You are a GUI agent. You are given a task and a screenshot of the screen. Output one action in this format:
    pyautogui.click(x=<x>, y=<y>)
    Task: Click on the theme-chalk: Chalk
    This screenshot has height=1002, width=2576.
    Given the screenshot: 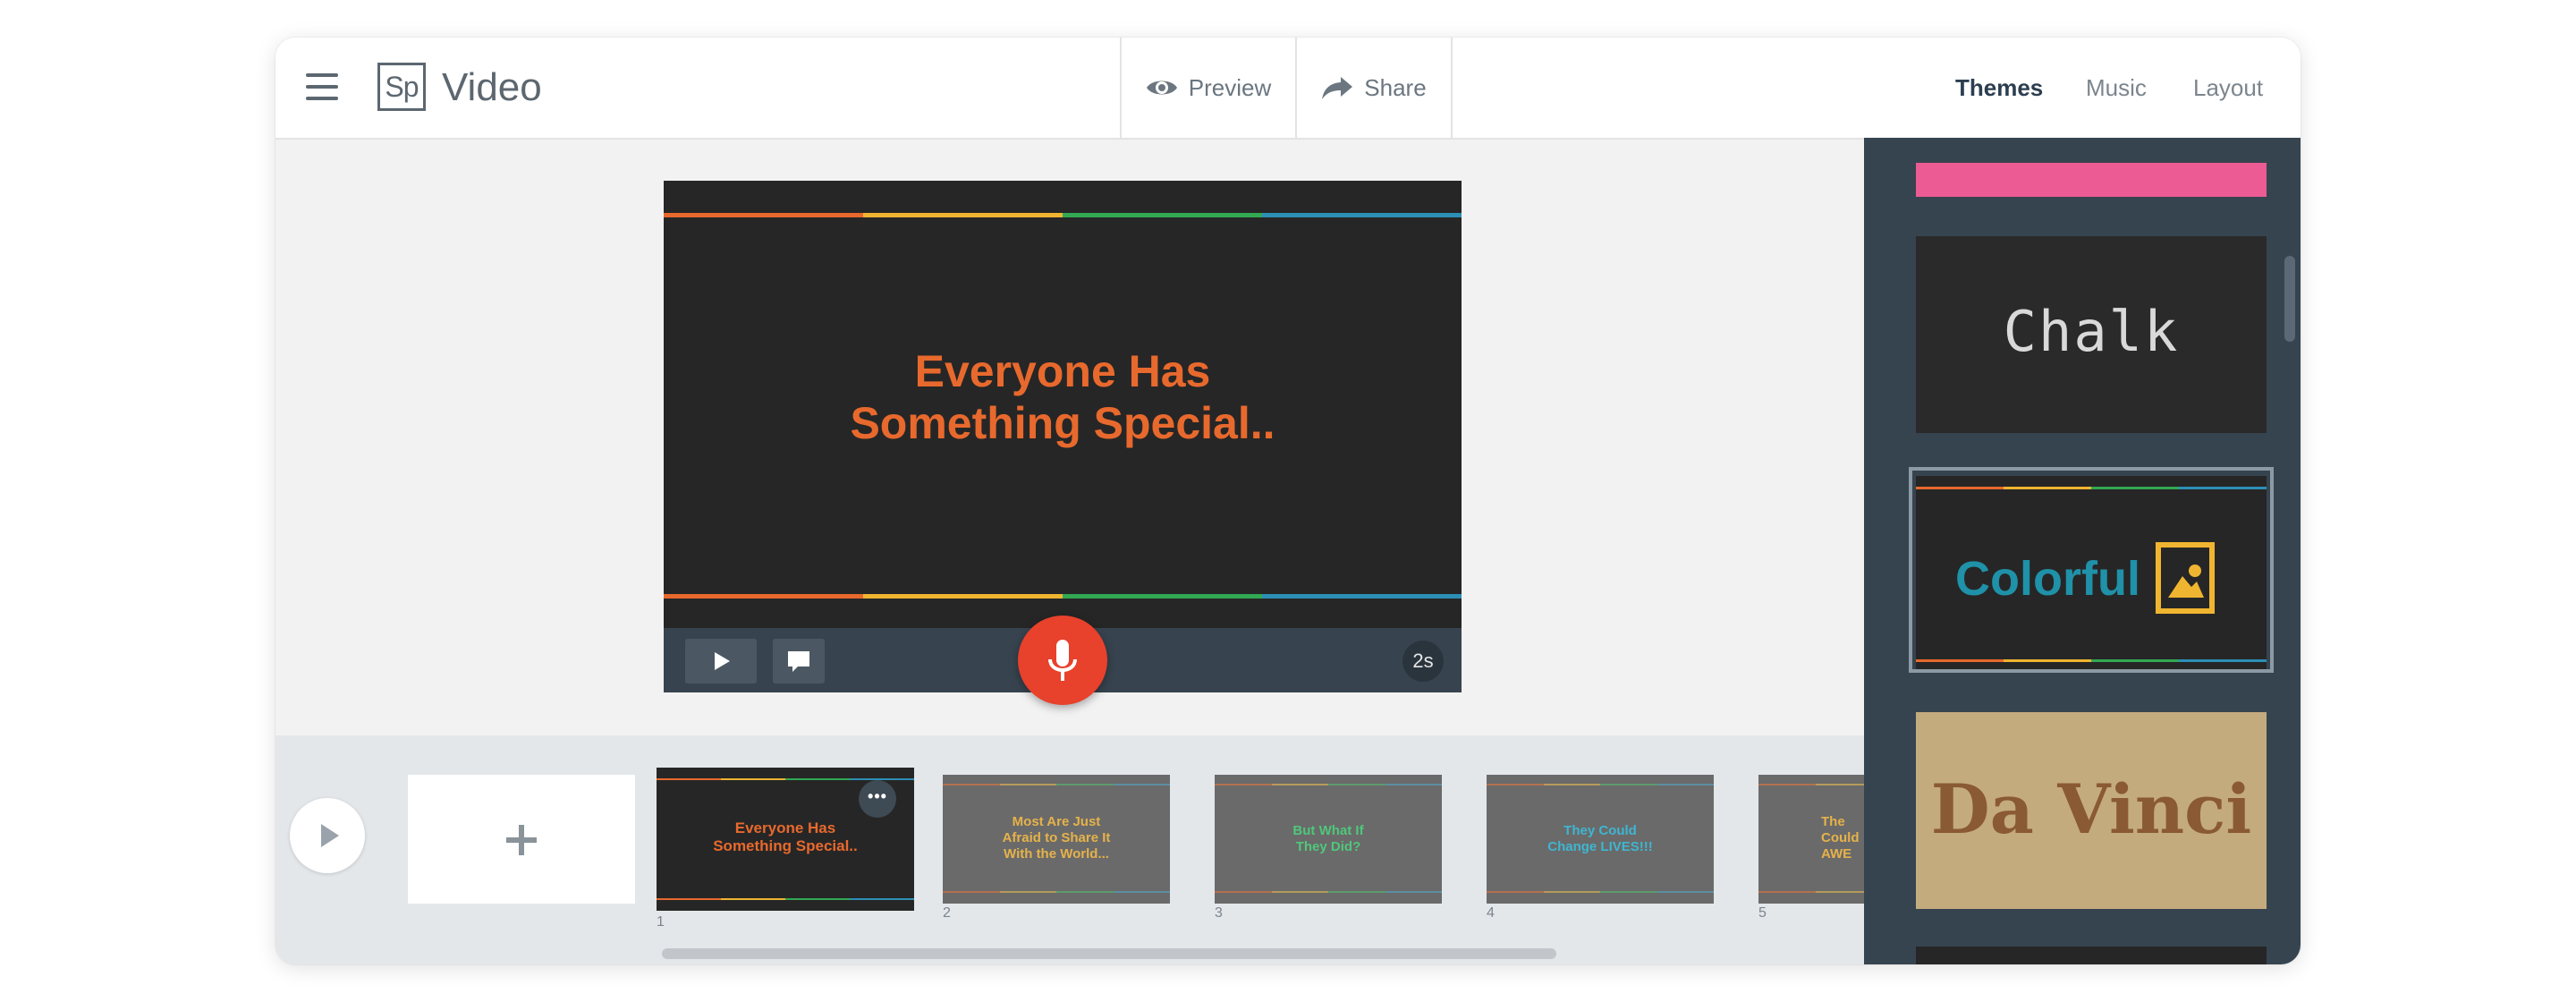 What is the action you would take?
    pyautogui.click(x=2091, y=335)
    